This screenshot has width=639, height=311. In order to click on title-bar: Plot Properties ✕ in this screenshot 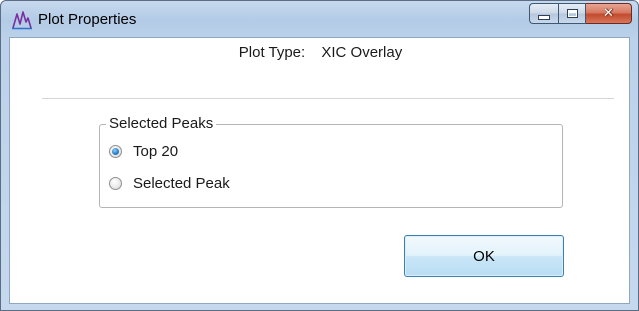, I will do `click(319, 19)`.